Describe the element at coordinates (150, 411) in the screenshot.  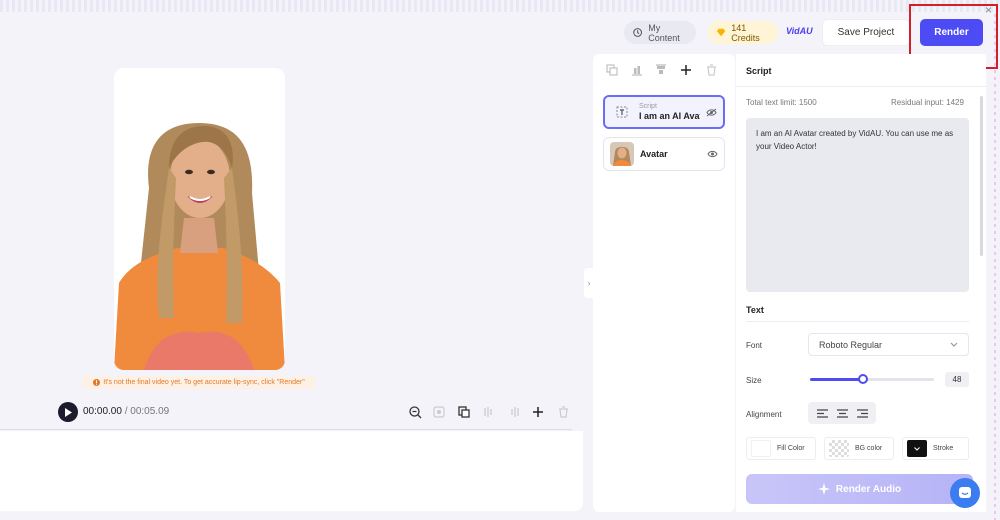
I see `duration: 00:05.09` at that location.